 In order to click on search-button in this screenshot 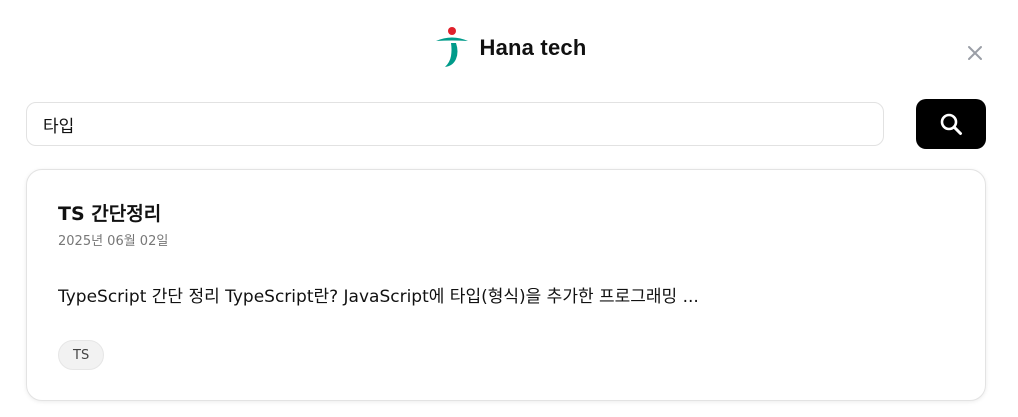, I will do `click(951, 124)`.